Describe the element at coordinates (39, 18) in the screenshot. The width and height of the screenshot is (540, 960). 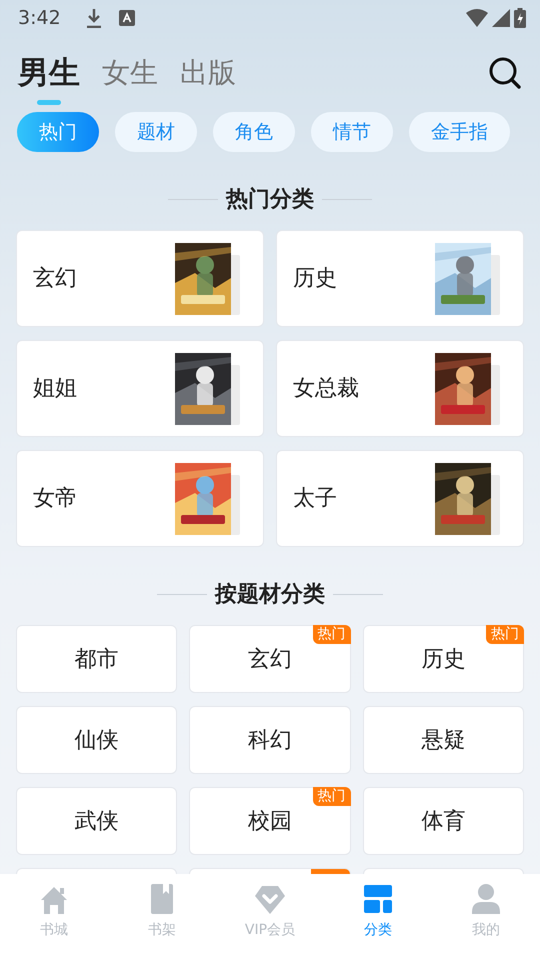
I see `clock: 3:42` at that location.